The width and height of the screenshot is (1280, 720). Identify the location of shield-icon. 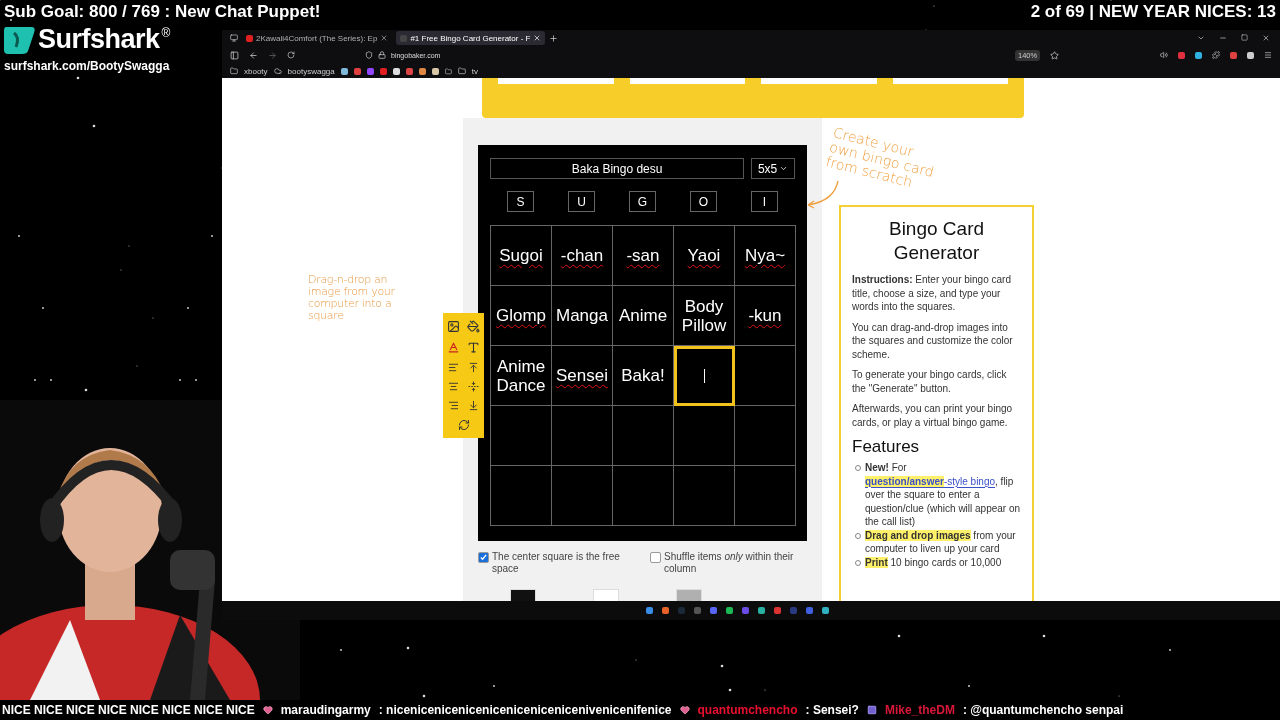
(369, 55).